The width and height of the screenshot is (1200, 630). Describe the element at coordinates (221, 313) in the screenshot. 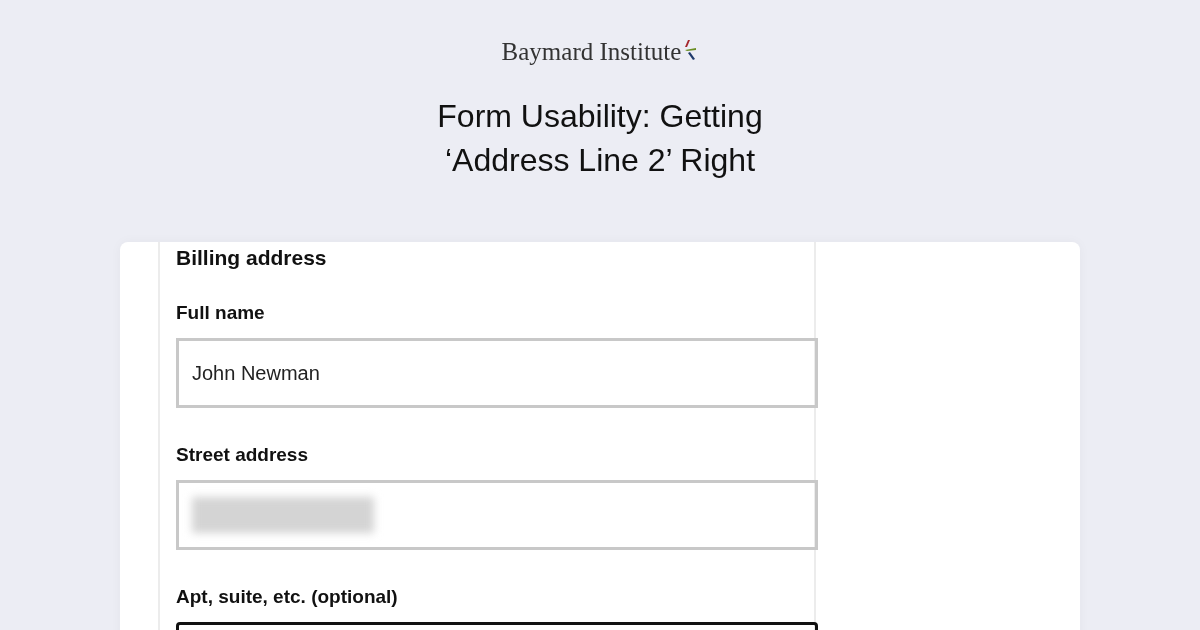

I see `field-label: Full name` at that location.